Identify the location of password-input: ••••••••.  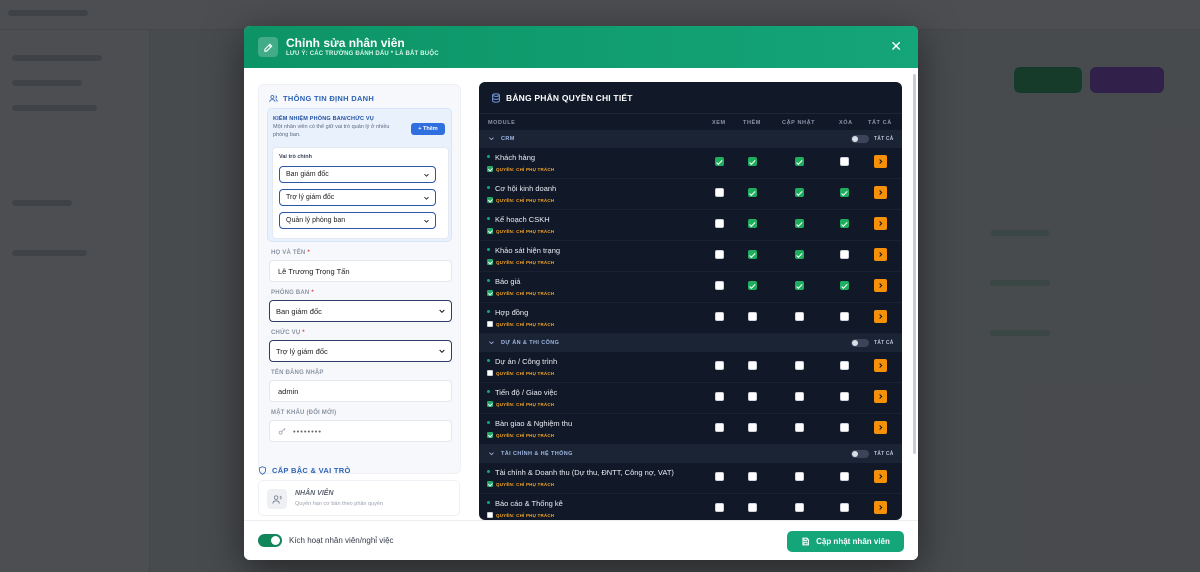
(360, 431).